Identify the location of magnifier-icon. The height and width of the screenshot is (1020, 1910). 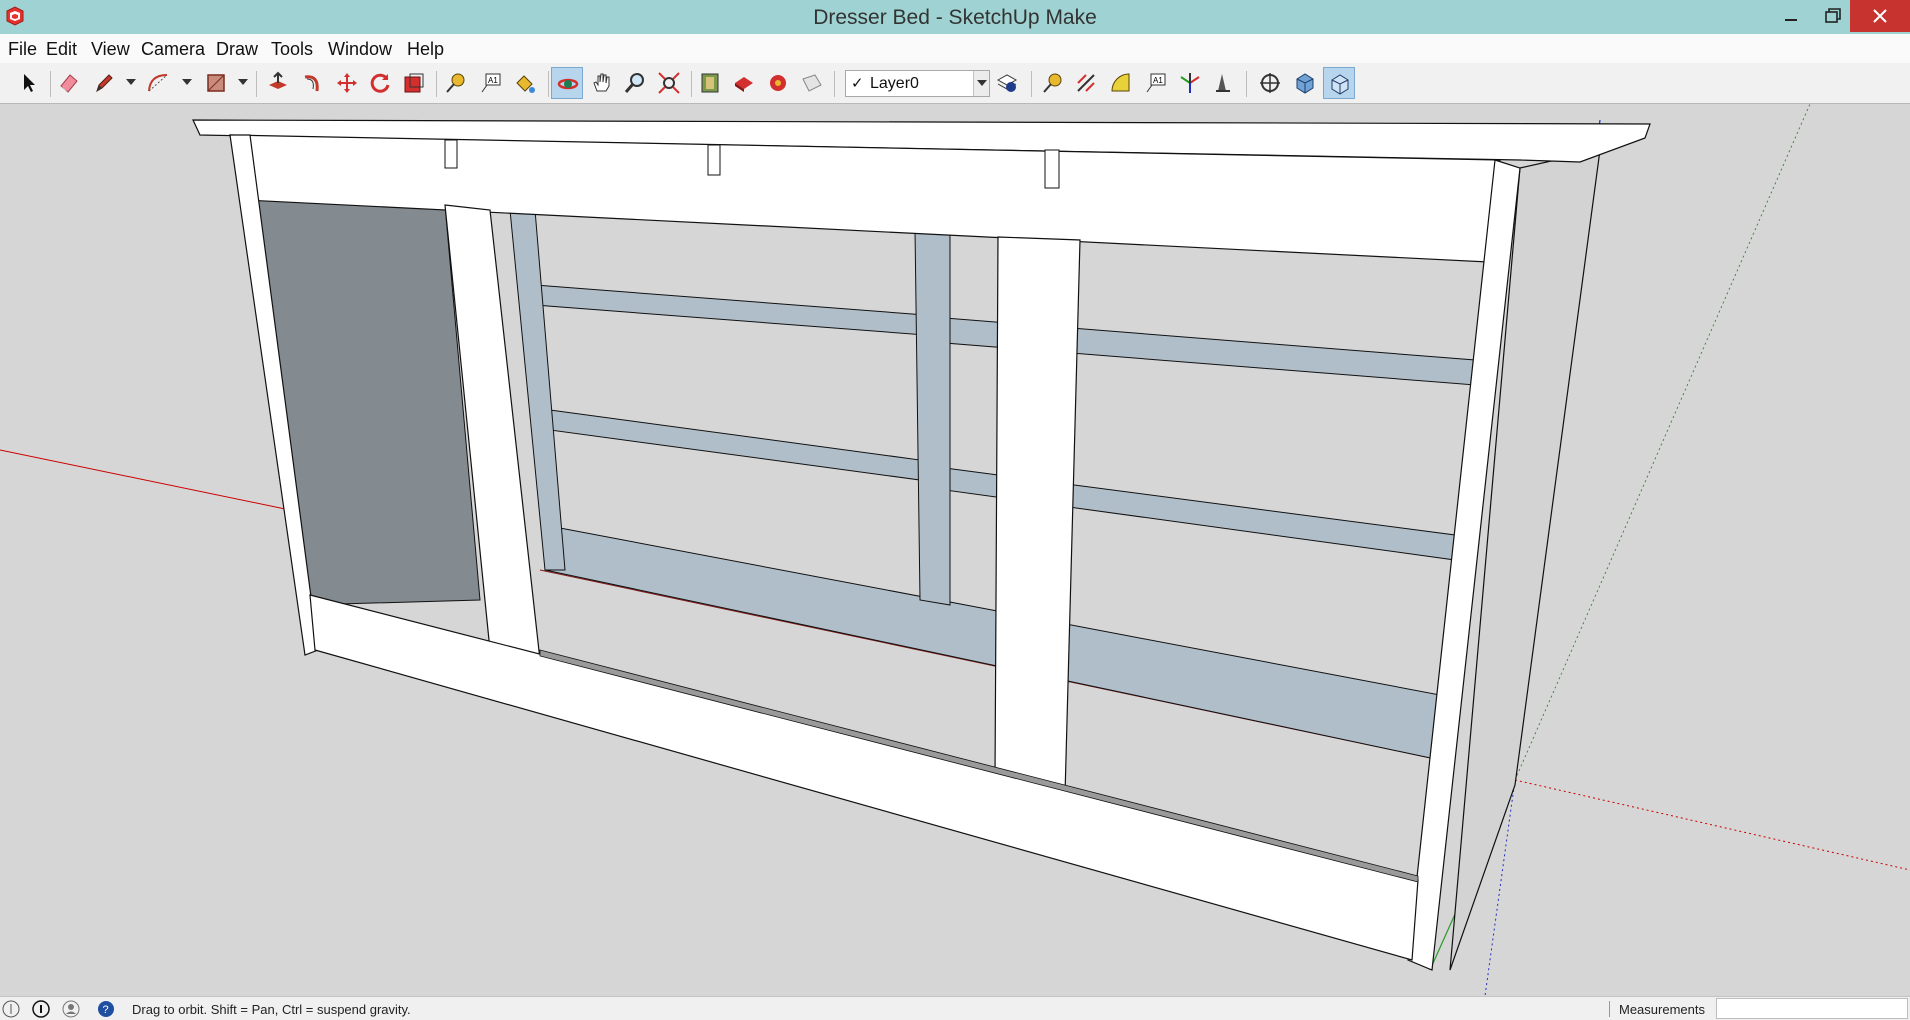
(634, 83).